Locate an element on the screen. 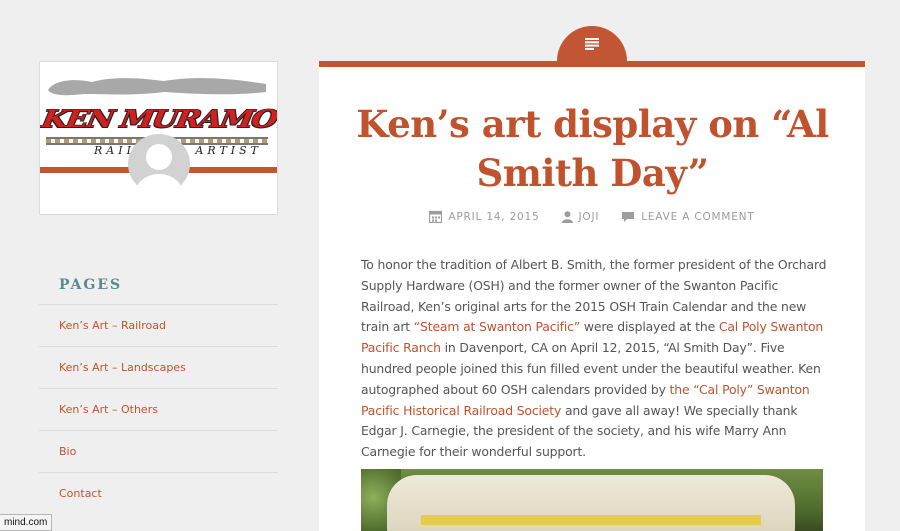 The image size is (900, 531). avatar is located at coordinates (159, 164).